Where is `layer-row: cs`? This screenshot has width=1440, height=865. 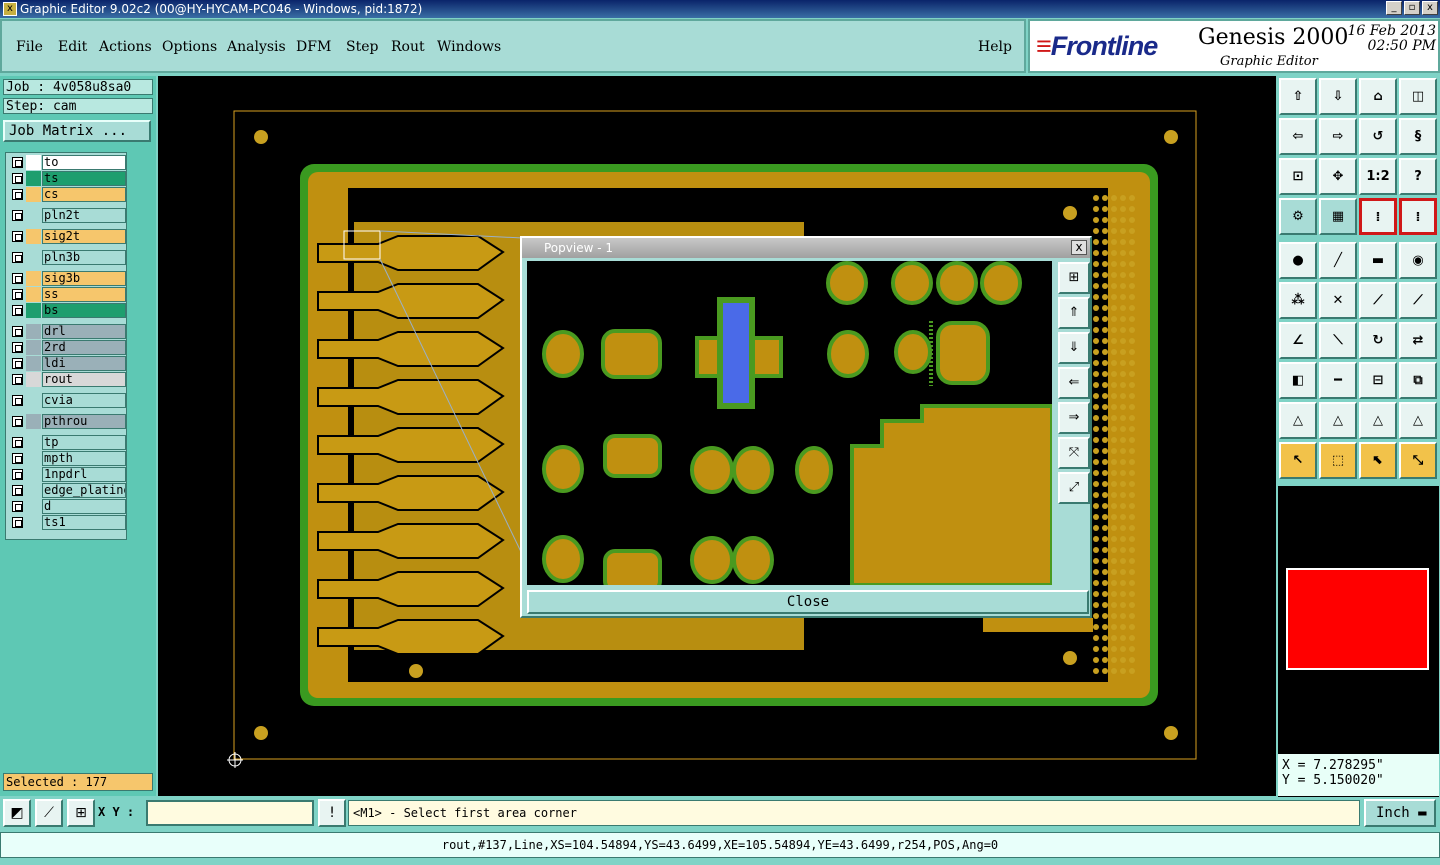
layer-row: cs is located at coordinates (67, 194).